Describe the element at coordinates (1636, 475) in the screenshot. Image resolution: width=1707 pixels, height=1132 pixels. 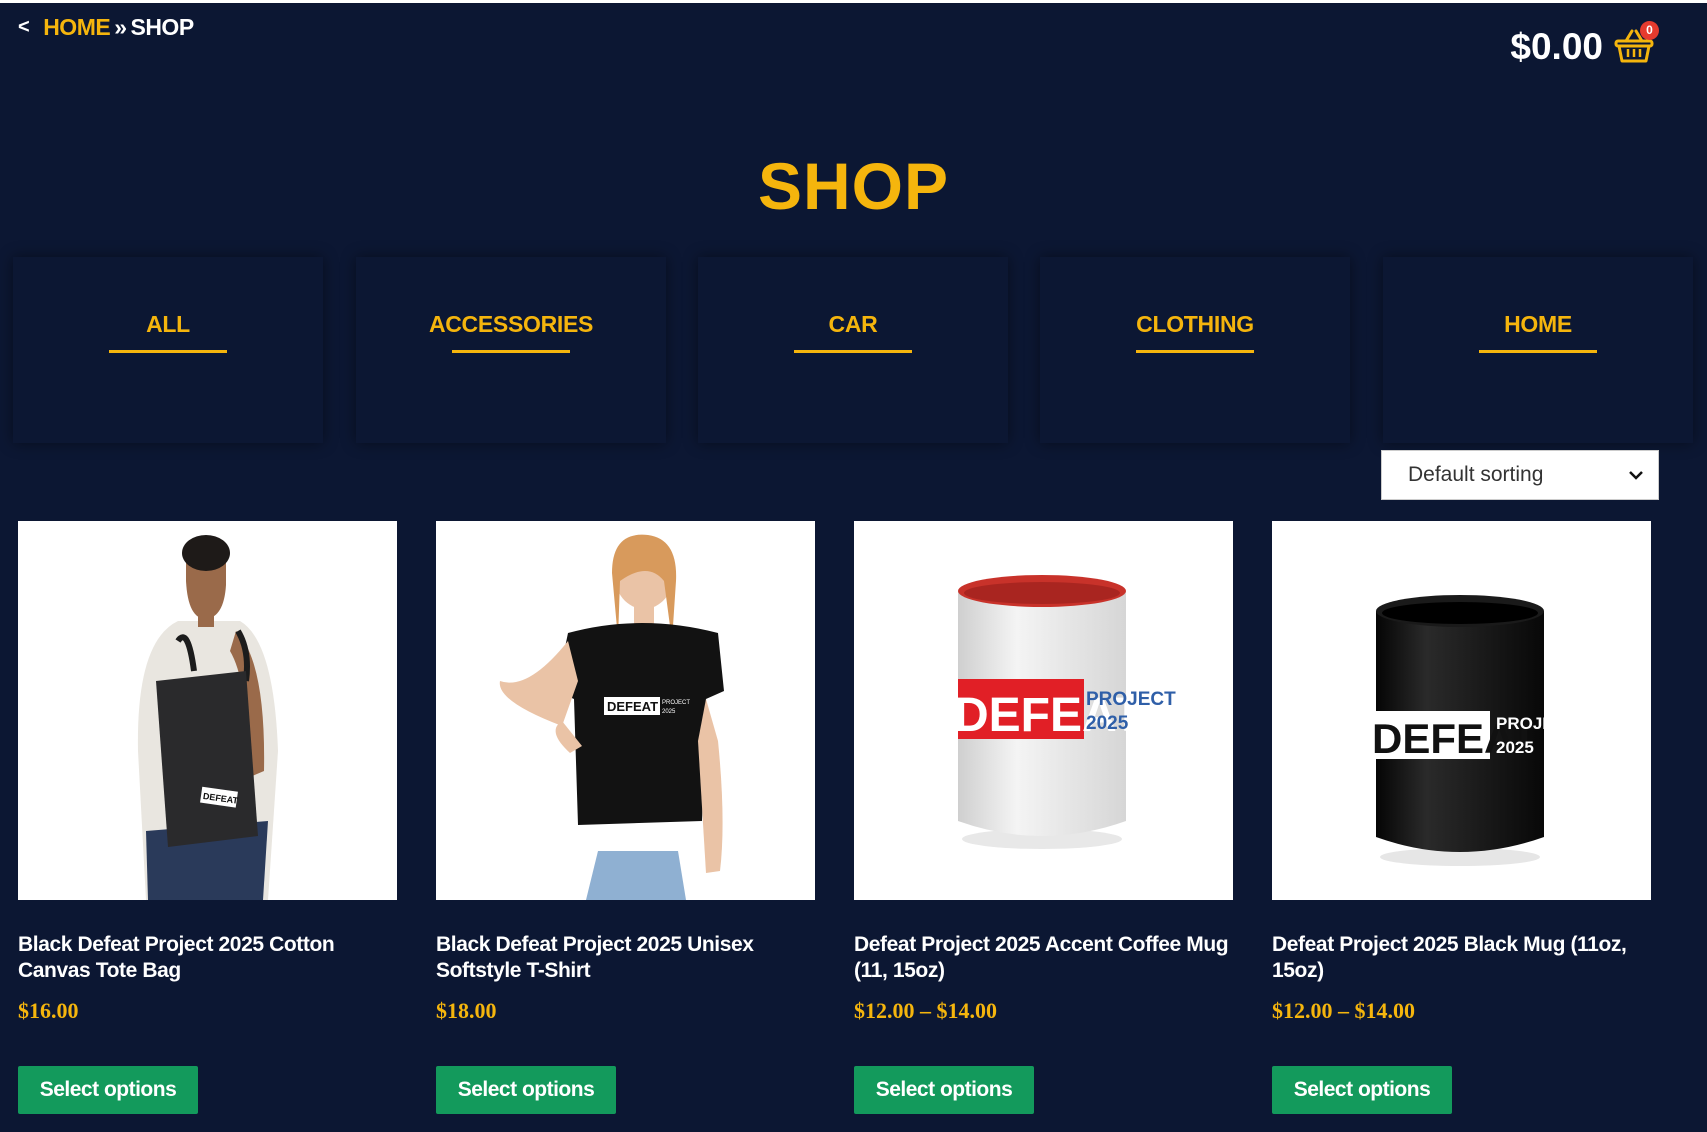
I see `chevron-down-icon` at that location.